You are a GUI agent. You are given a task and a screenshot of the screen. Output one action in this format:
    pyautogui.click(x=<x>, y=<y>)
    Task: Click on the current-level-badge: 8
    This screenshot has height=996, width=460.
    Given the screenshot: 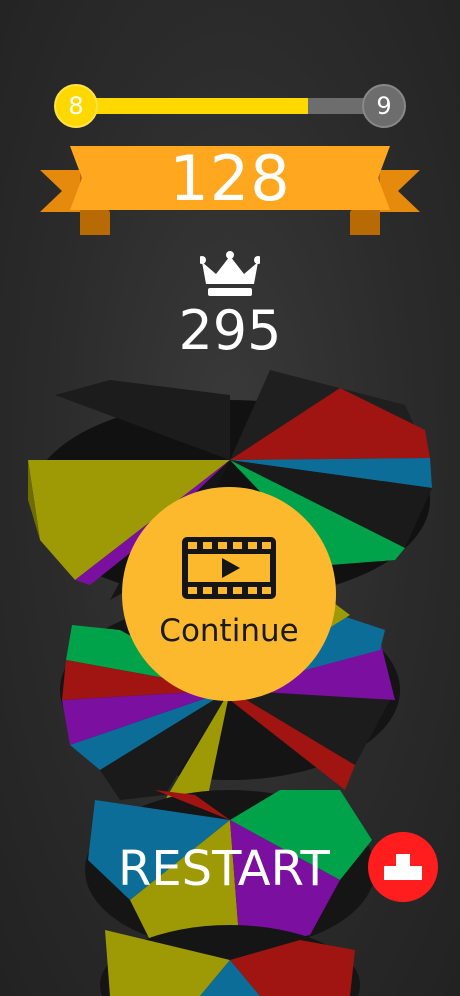 What is the action you would take?
    pyautogui.click(x=76, y=106)
    